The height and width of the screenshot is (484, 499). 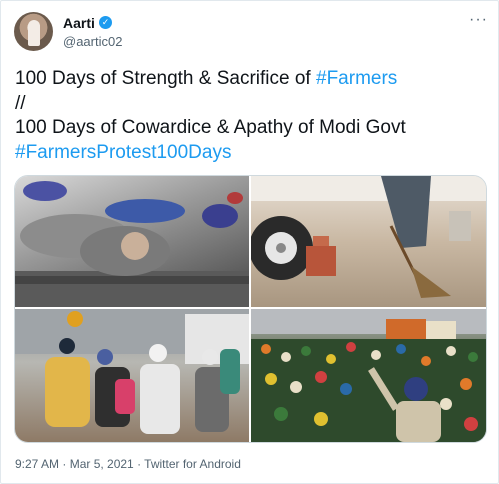 I want to click on hashtag-farmersprotest100days: #FarmersProtest100Days, so click(x=123, y=152).